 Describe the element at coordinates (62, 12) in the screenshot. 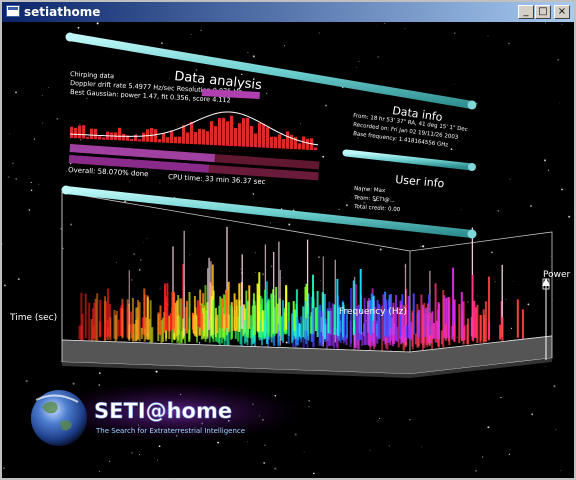

I see `window-title: setiathome` at that location.